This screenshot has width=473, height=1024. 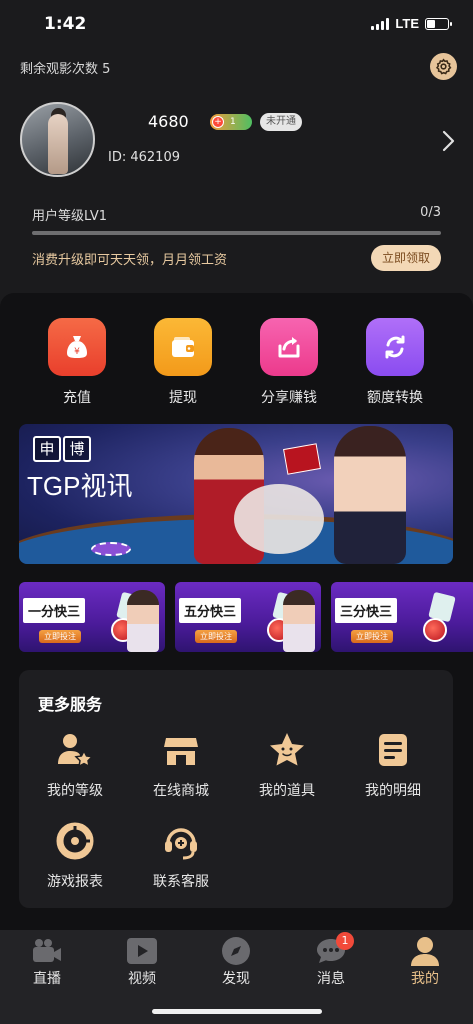 I want to click on star-icon, so click(x=287, y=750).